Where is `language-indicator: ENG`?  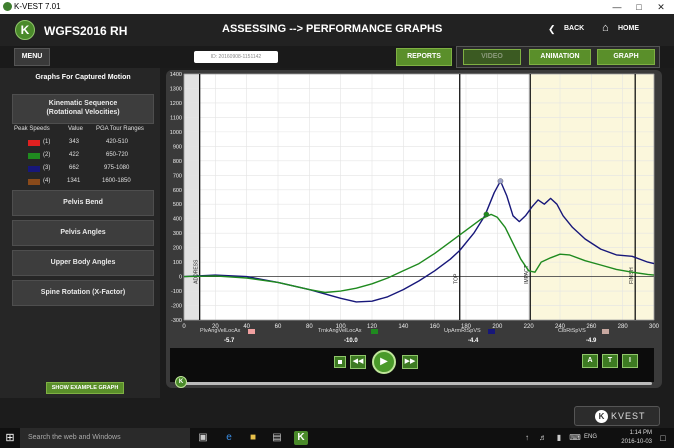 language-indicator: ENG is located at coordinates (590, 437).